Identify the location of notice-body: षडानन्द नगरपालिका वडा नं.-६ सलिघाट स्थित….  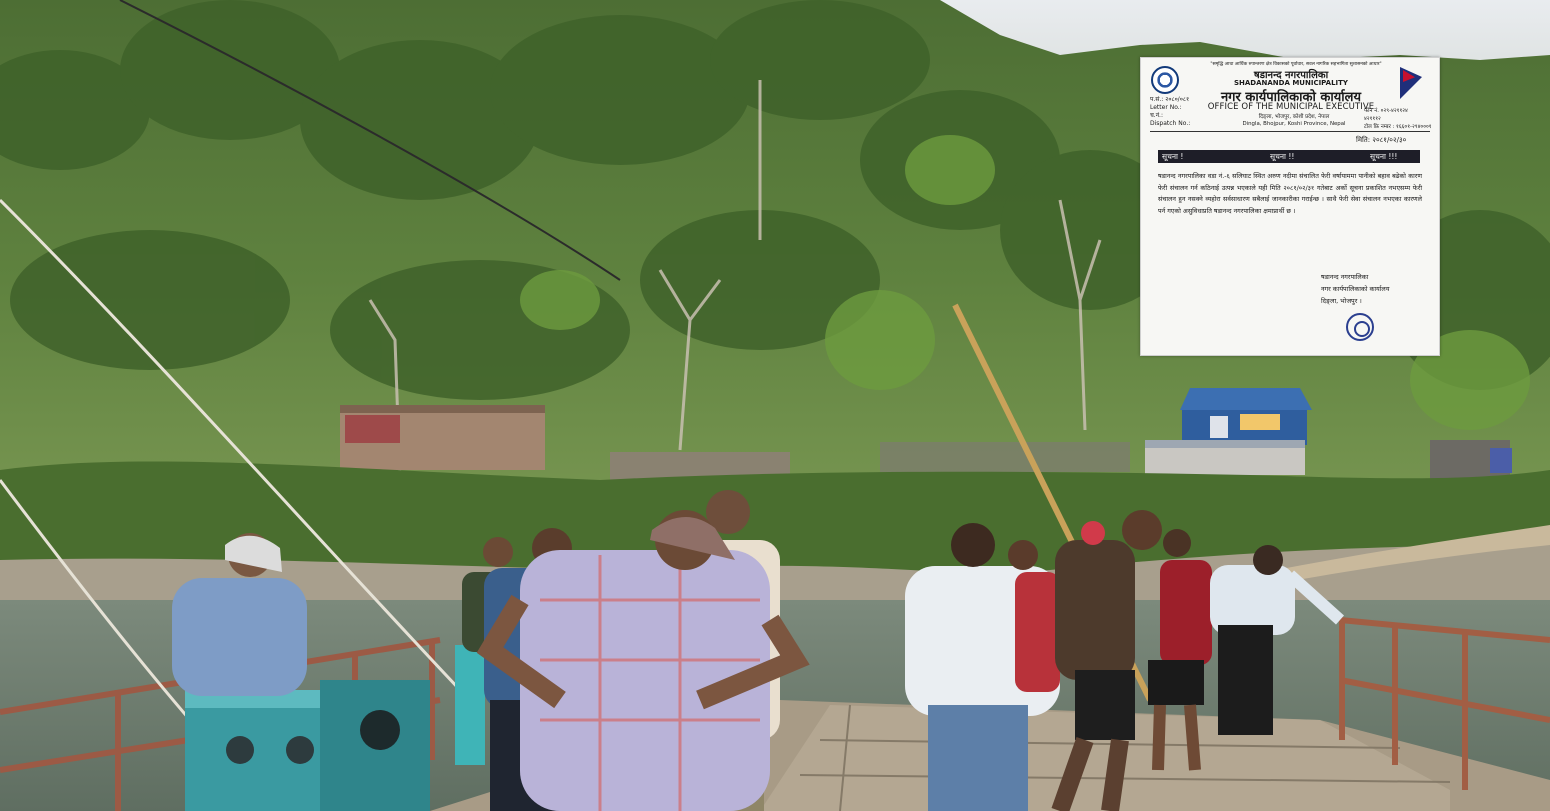
(1290, 193).